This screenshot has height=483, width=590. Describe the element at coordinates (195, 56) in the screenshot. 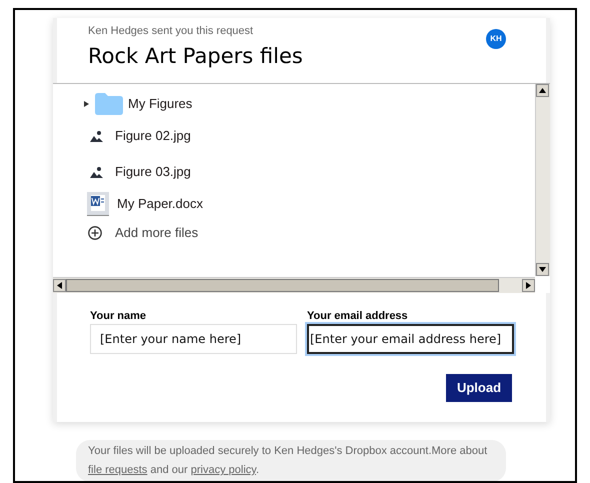

I see `request-title: Rock Art Papers files` at that location.